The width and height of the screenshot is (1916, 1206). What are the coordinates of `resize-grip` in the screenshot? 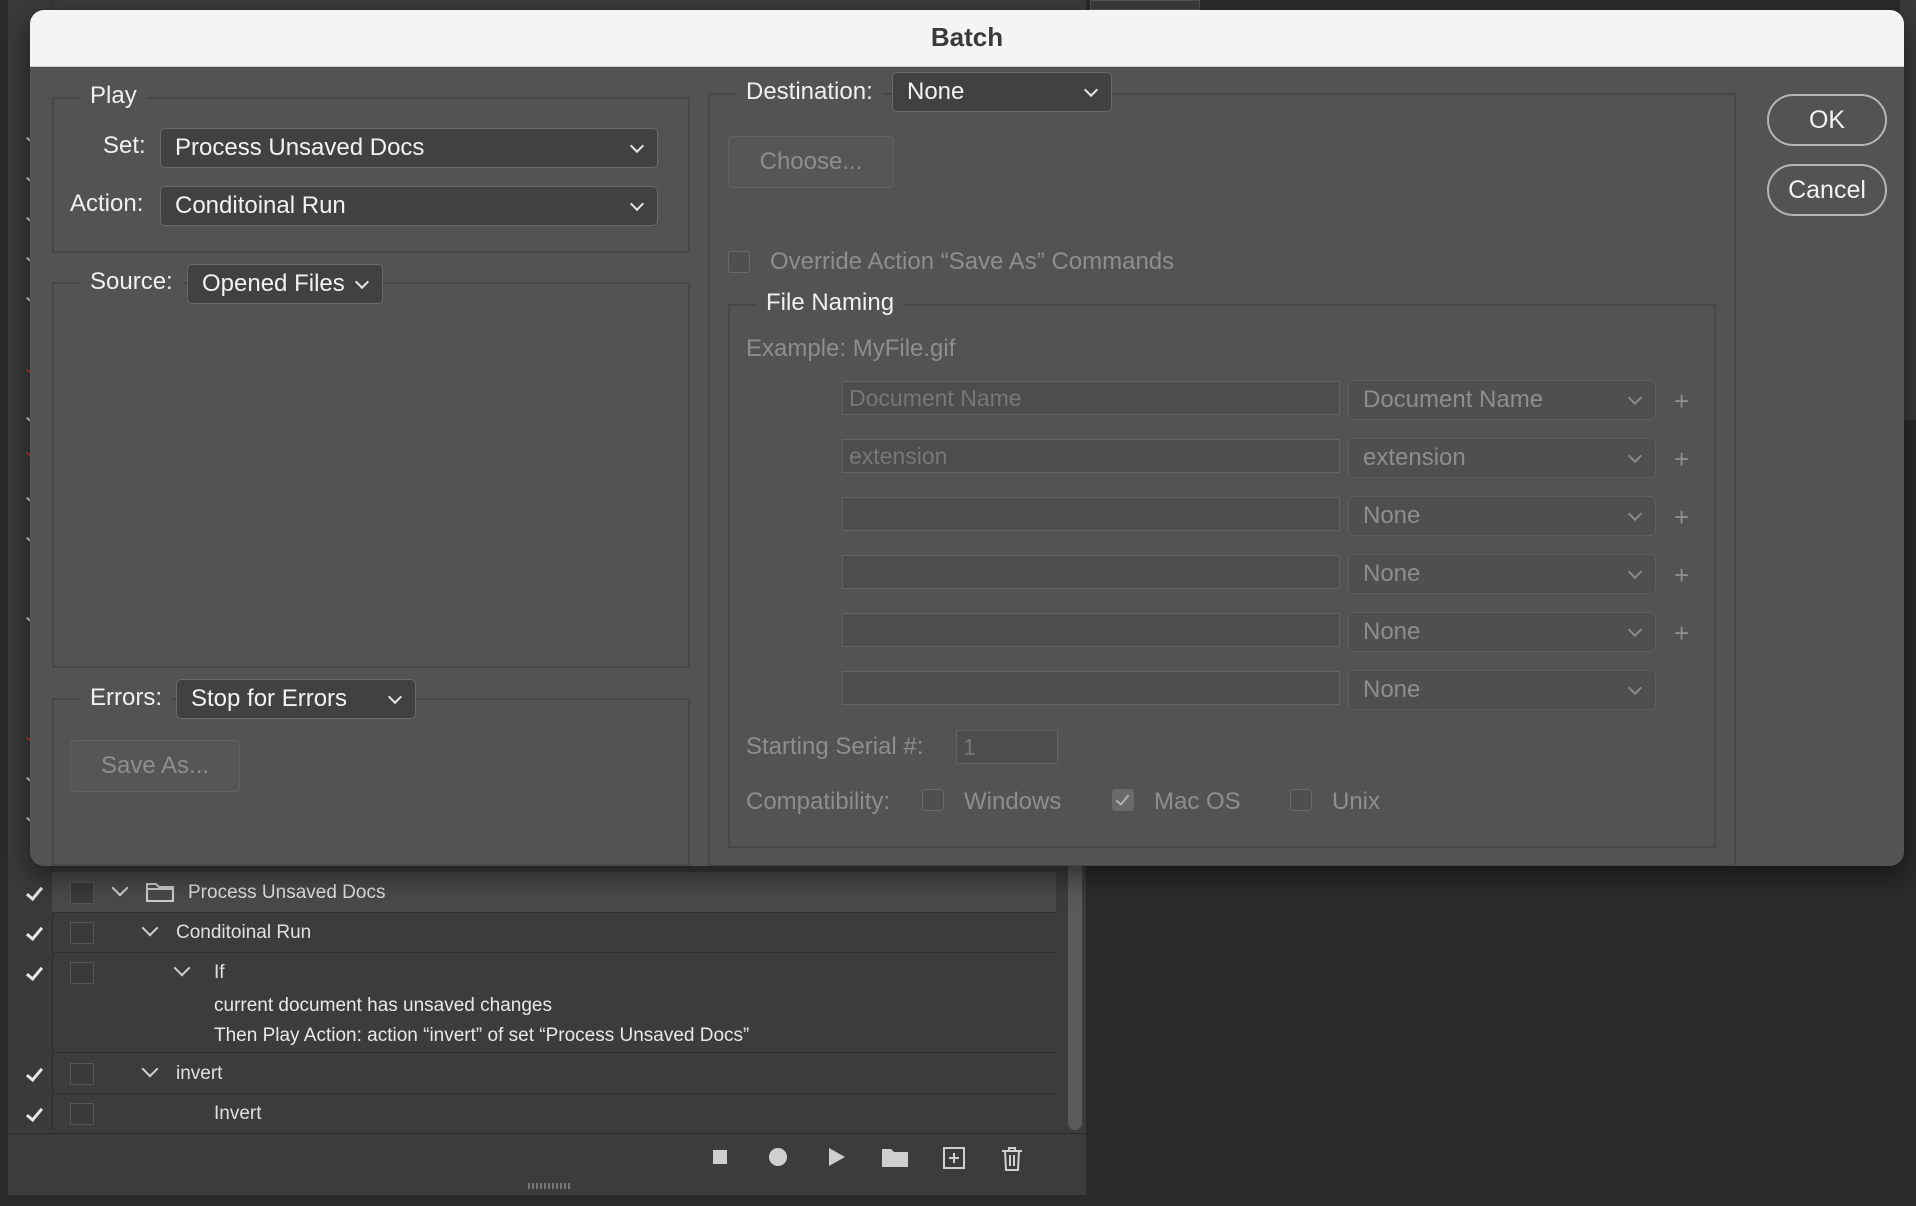 It's located at (549, 1186).